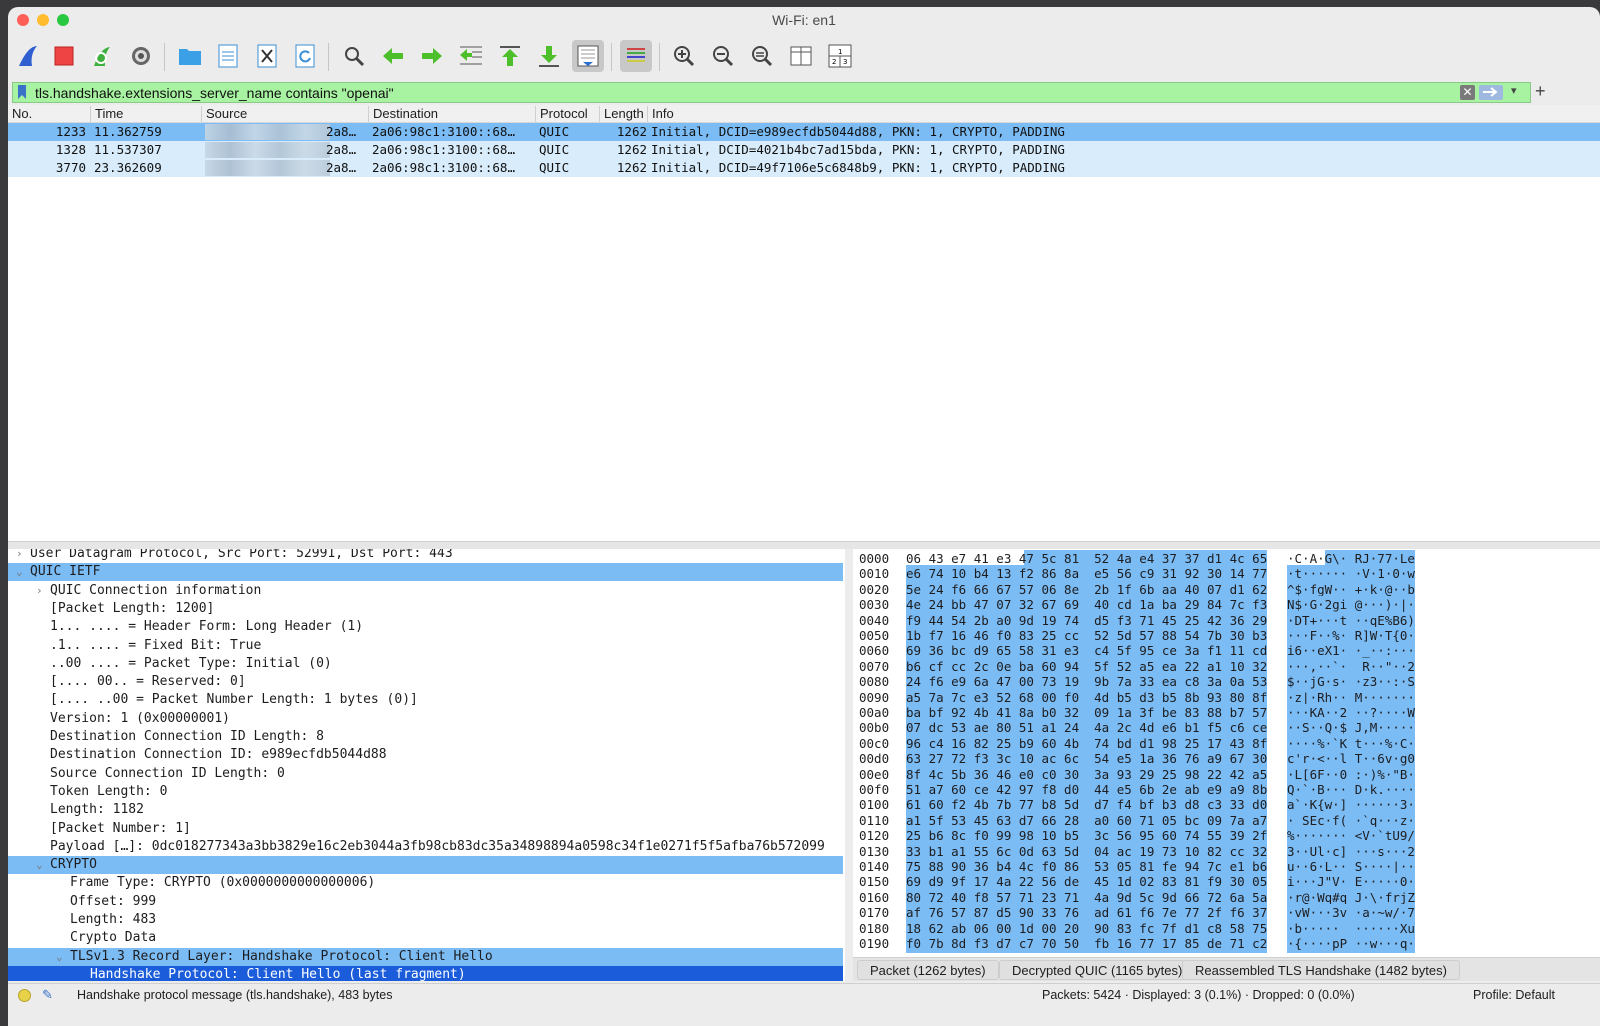  Describe the element at coordinates (393, 56) in the screenshot. I see `go-back-icon` at that location.